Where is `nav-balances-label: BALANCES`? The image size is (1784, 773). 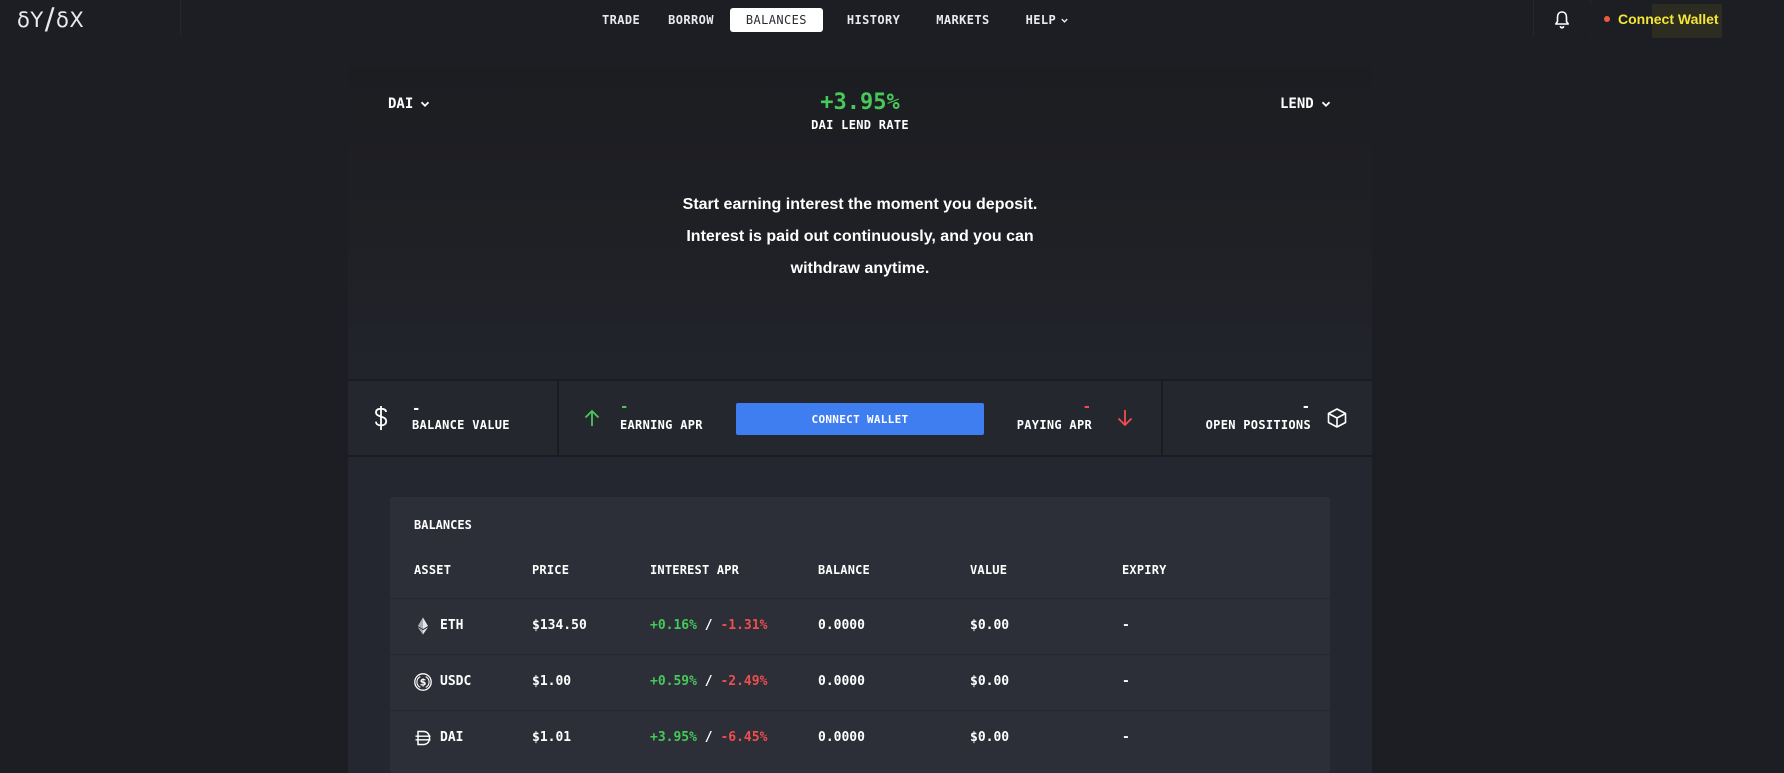
nav-balances-label: BALANCES is located at coordinates (776, 20).